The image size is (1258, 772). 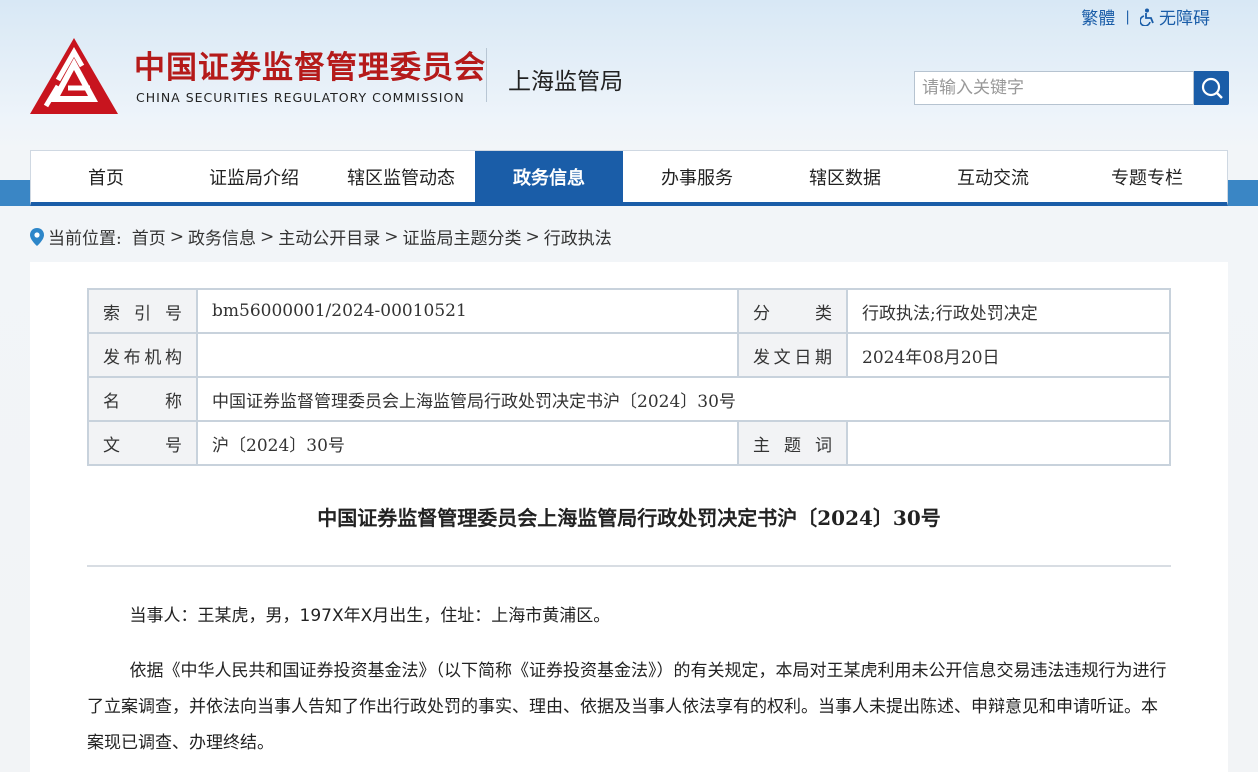 What do you see at coordinates (142, 311) in the screenshot?
I see `index-label: 索引号` at bounding box center [142, 311].